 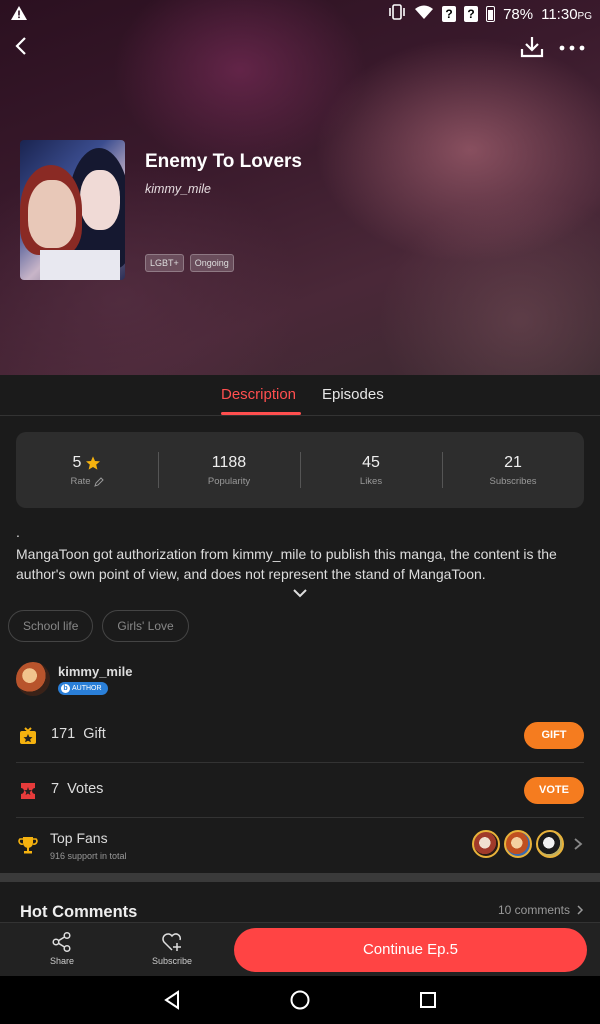 What do you see at coordinates (371, 462) in the screenshot?
I see `likes-value: 45` at bounding box center [371, 462].